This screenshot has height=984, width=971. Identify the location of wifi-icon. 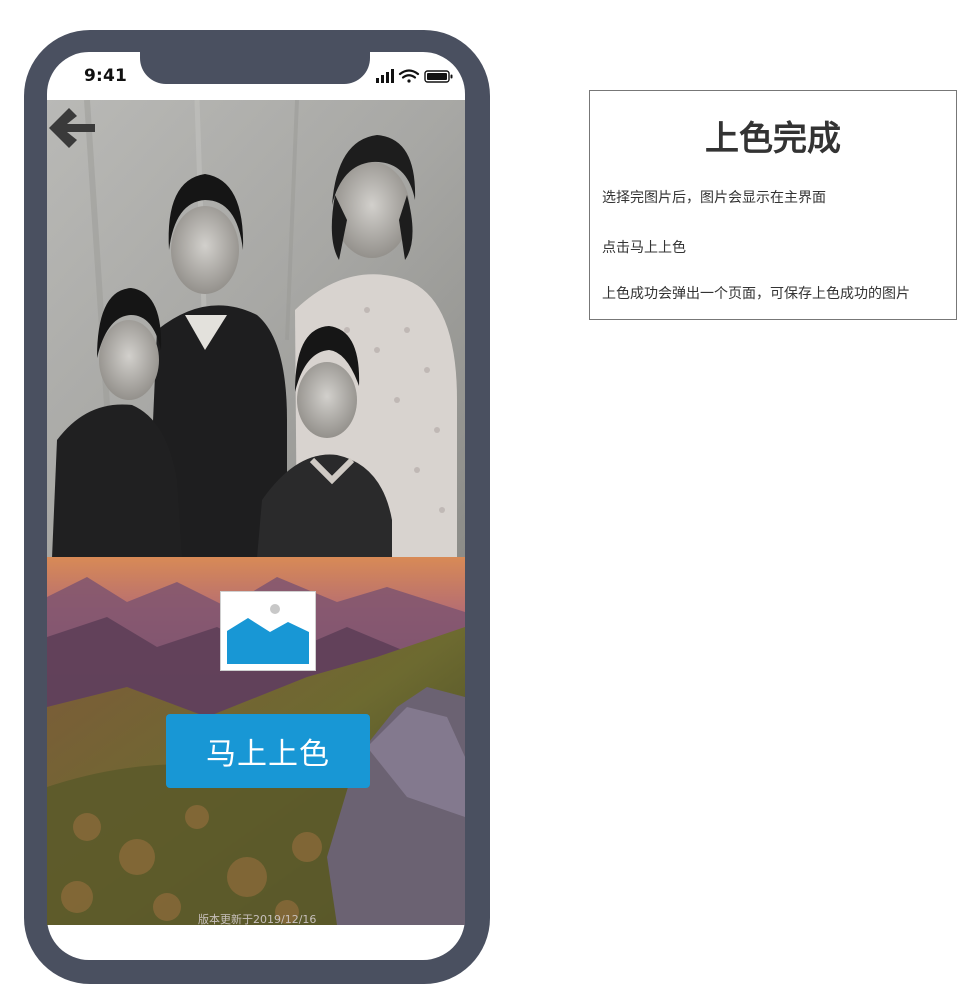
(409, 76).